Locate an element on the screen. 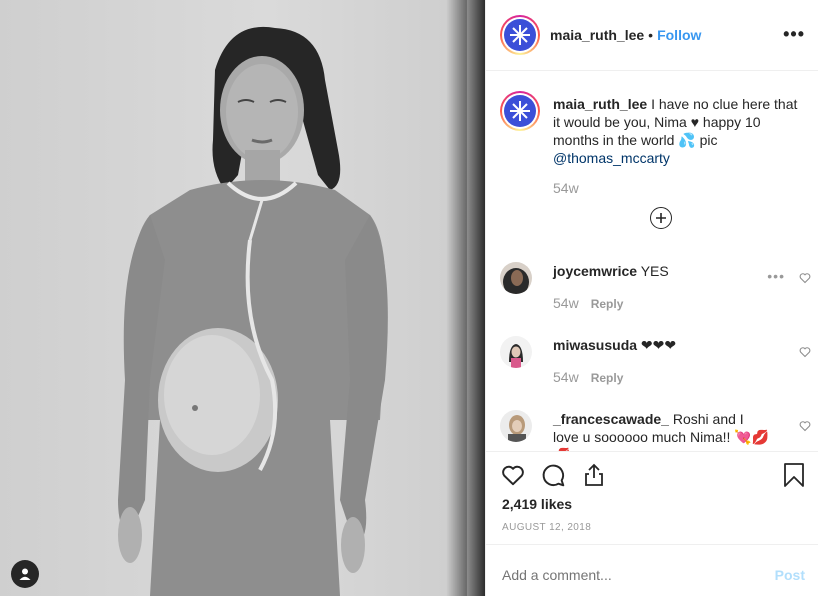 The image size is (818, 596). bookmark-icon is located at coordinates (794, 476).